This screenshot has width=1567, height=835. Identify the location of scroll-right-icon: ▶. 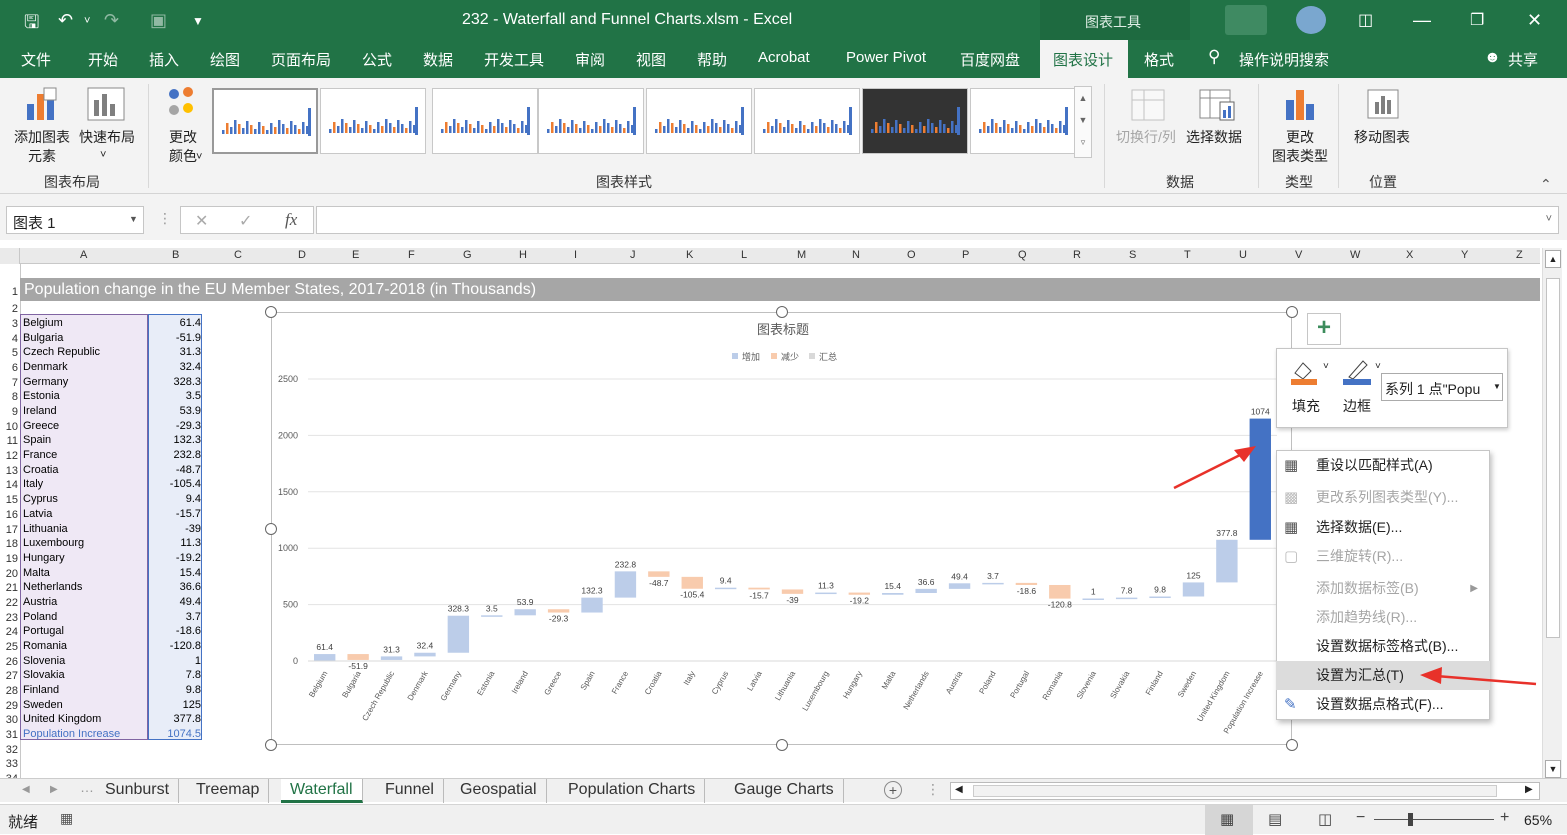
(1529, 789).